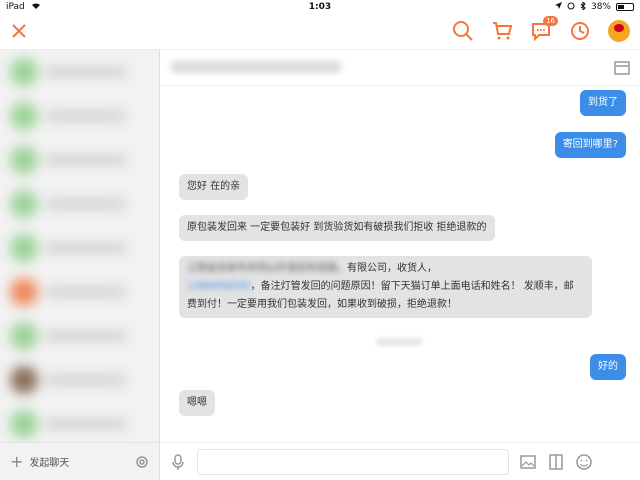 The height and width of the screenshot is (480, 640). Describe the element at coordinates (622, 67) in the screenshot. I see `shop-icon` at that location.